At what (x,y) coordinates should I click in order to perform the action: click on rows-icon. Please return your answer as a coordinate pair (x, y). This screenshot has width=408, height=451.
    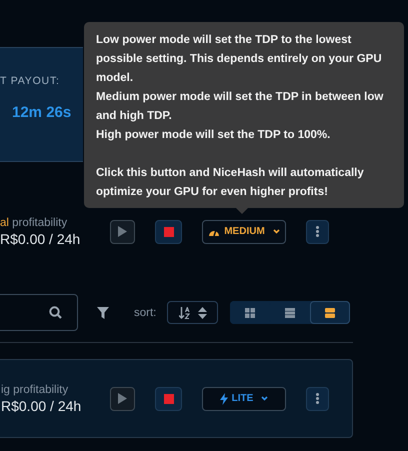
    Looking at the image, I should click on (330, 313).